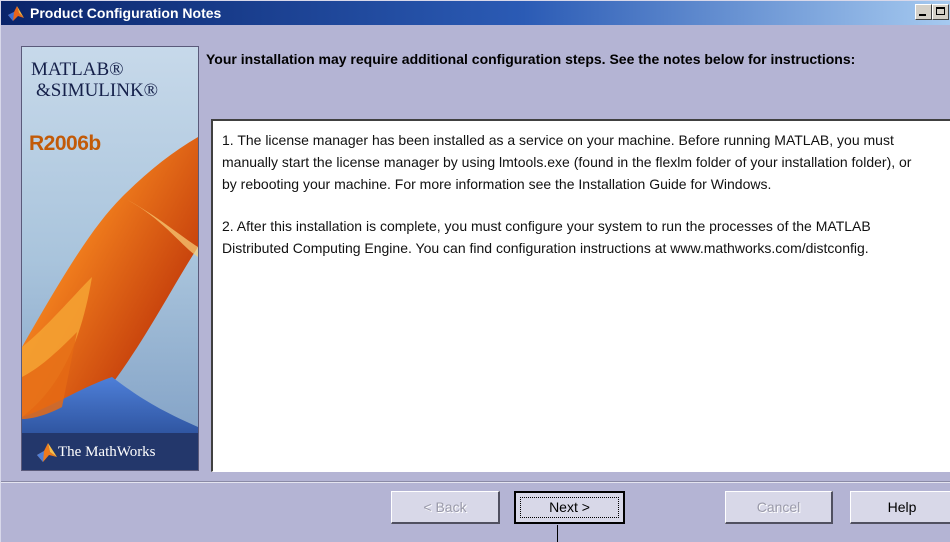  Describe the element at coordinates (923, 12) in the screenshot. I see `minimize-button` at that location.